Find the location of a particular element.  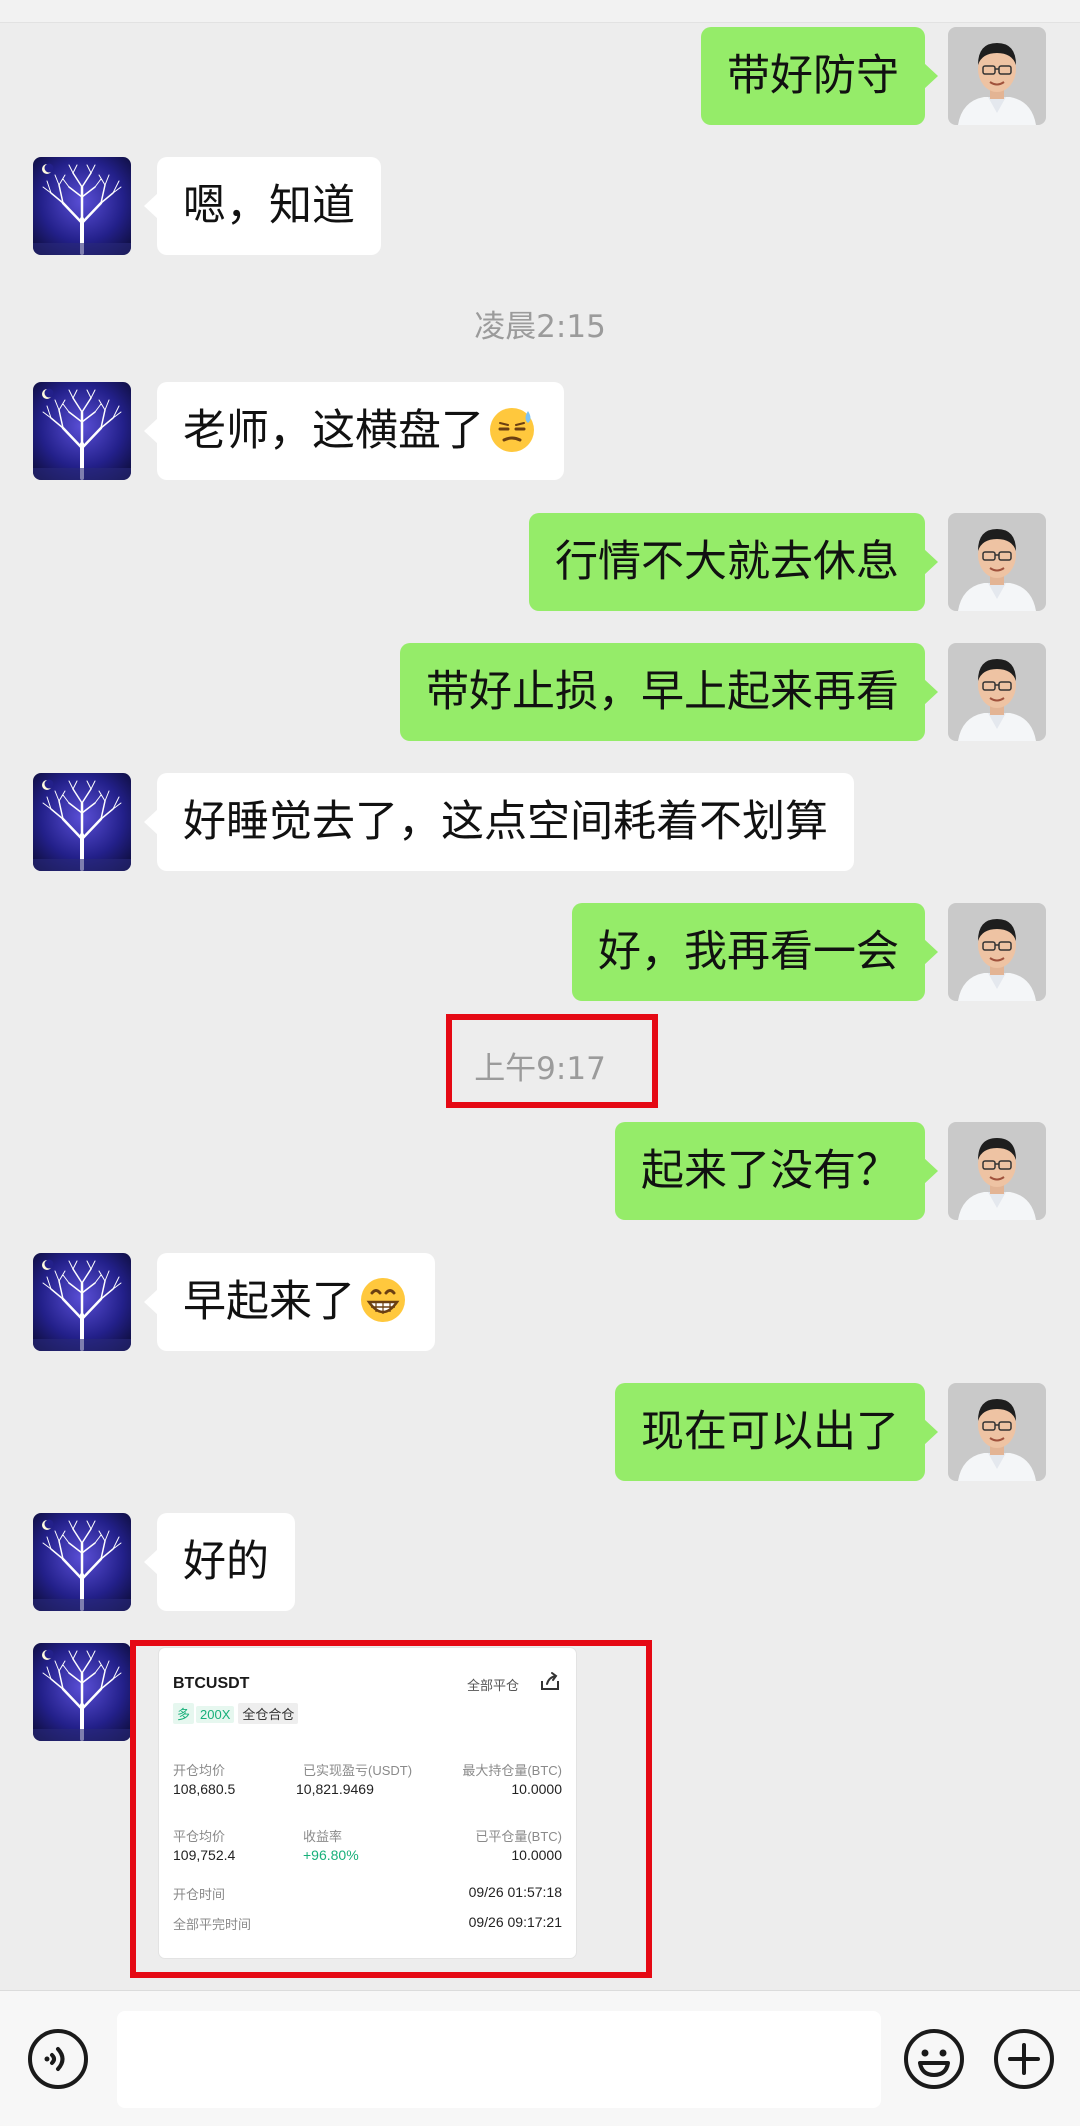

message-bubble-sent: 带好防守 is located at coordinates (819, 76).